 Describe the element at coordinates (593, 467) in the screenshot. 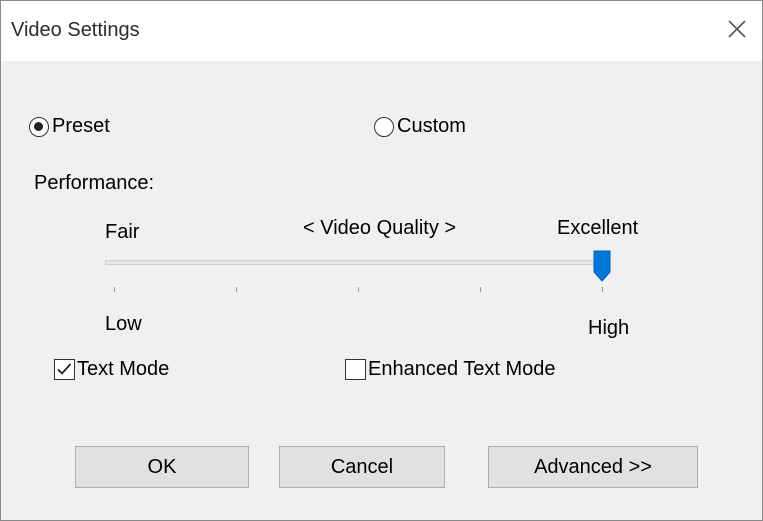

I see `advanced-button: Advanced >>` at that location.